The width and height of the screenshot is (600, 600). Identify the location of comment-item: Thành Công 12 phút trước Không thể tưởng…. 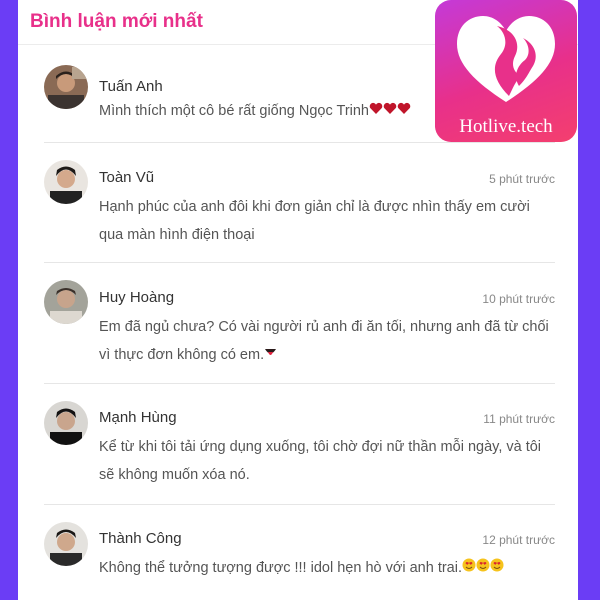
(299, 552).